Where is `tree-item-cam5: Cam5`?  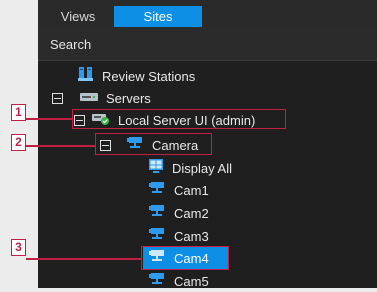
tree-item-cam5: Cam5 is located at coordinates (178, 281).